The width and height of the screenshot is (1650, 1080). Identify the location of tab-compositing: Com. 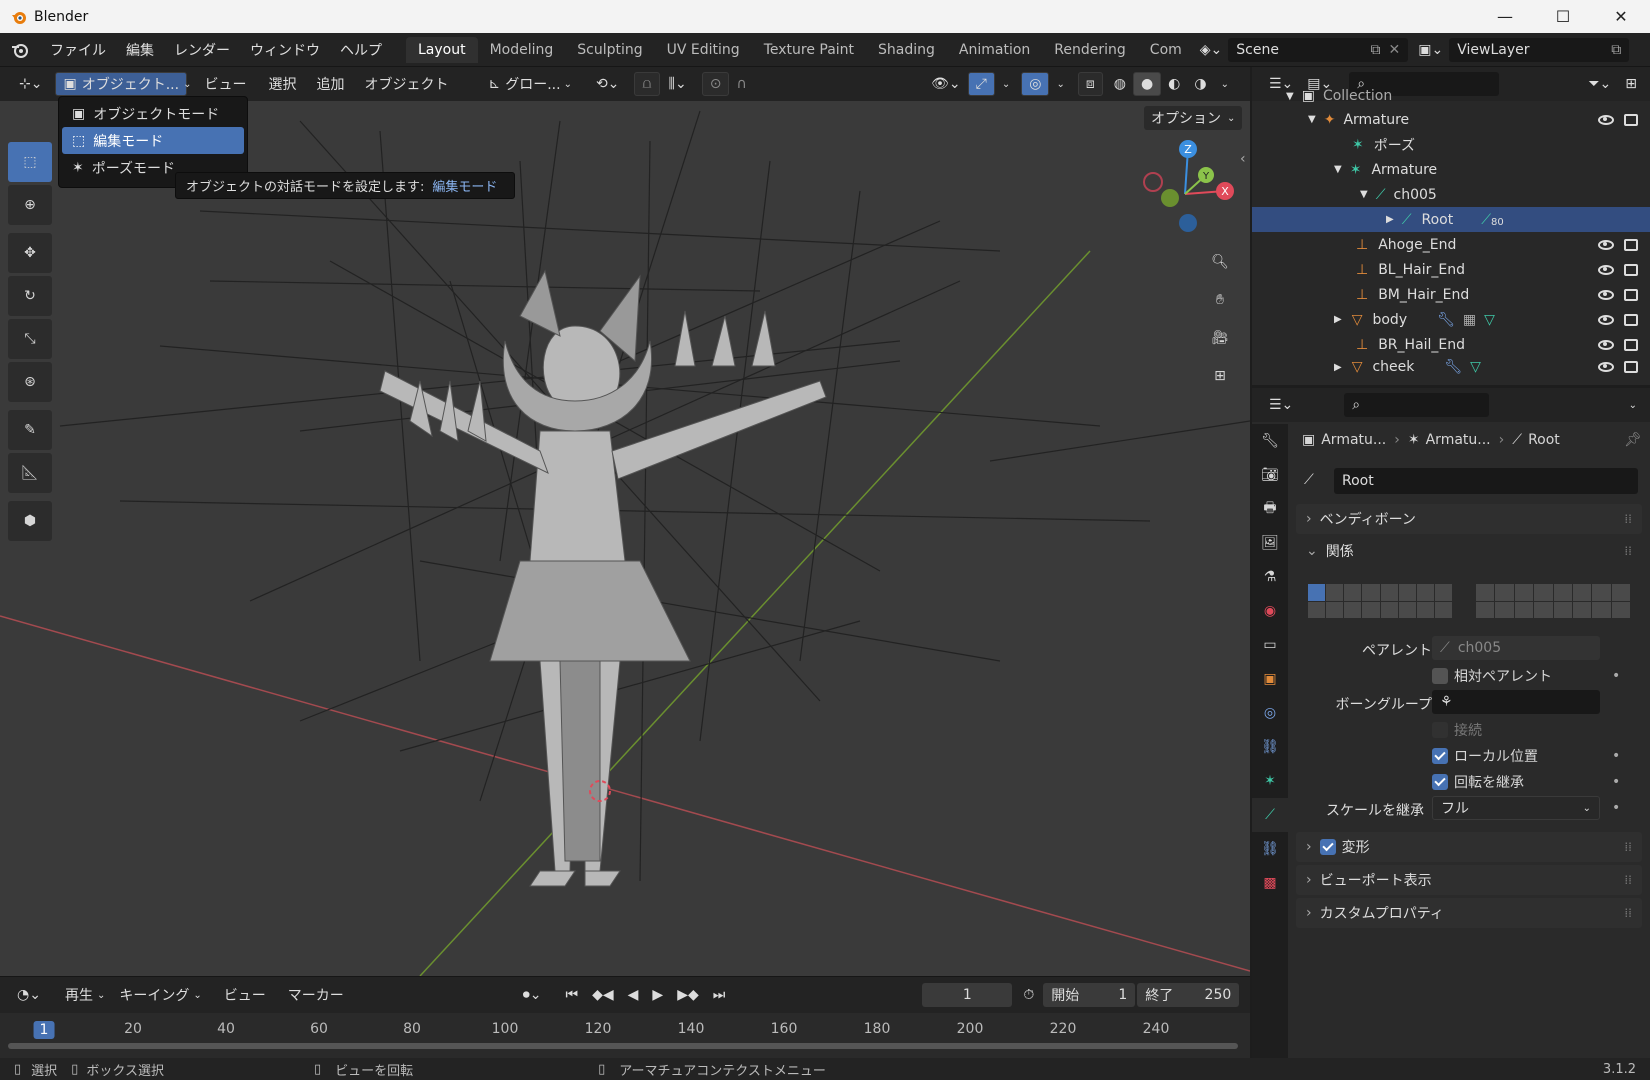
(1166, 50).